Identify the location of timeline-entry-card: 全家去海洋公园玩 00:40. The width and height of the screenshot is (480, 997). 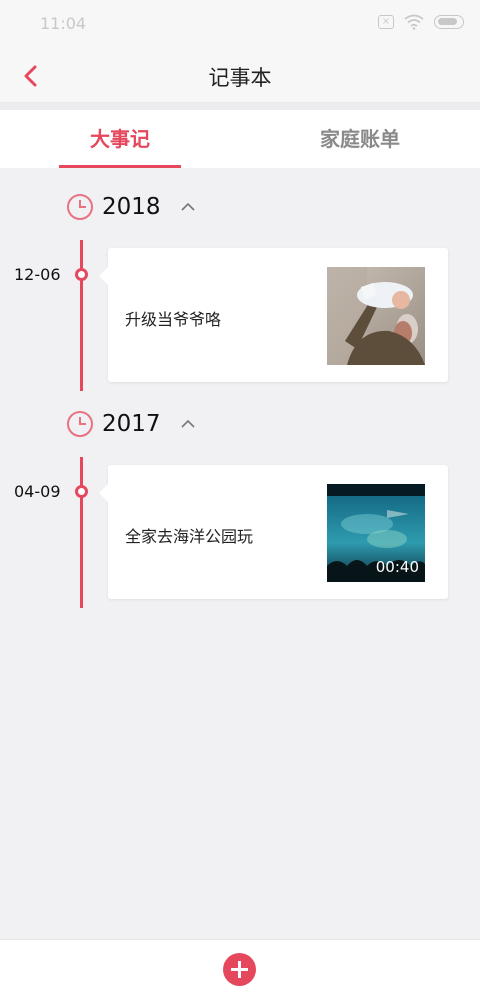
(273, 532).